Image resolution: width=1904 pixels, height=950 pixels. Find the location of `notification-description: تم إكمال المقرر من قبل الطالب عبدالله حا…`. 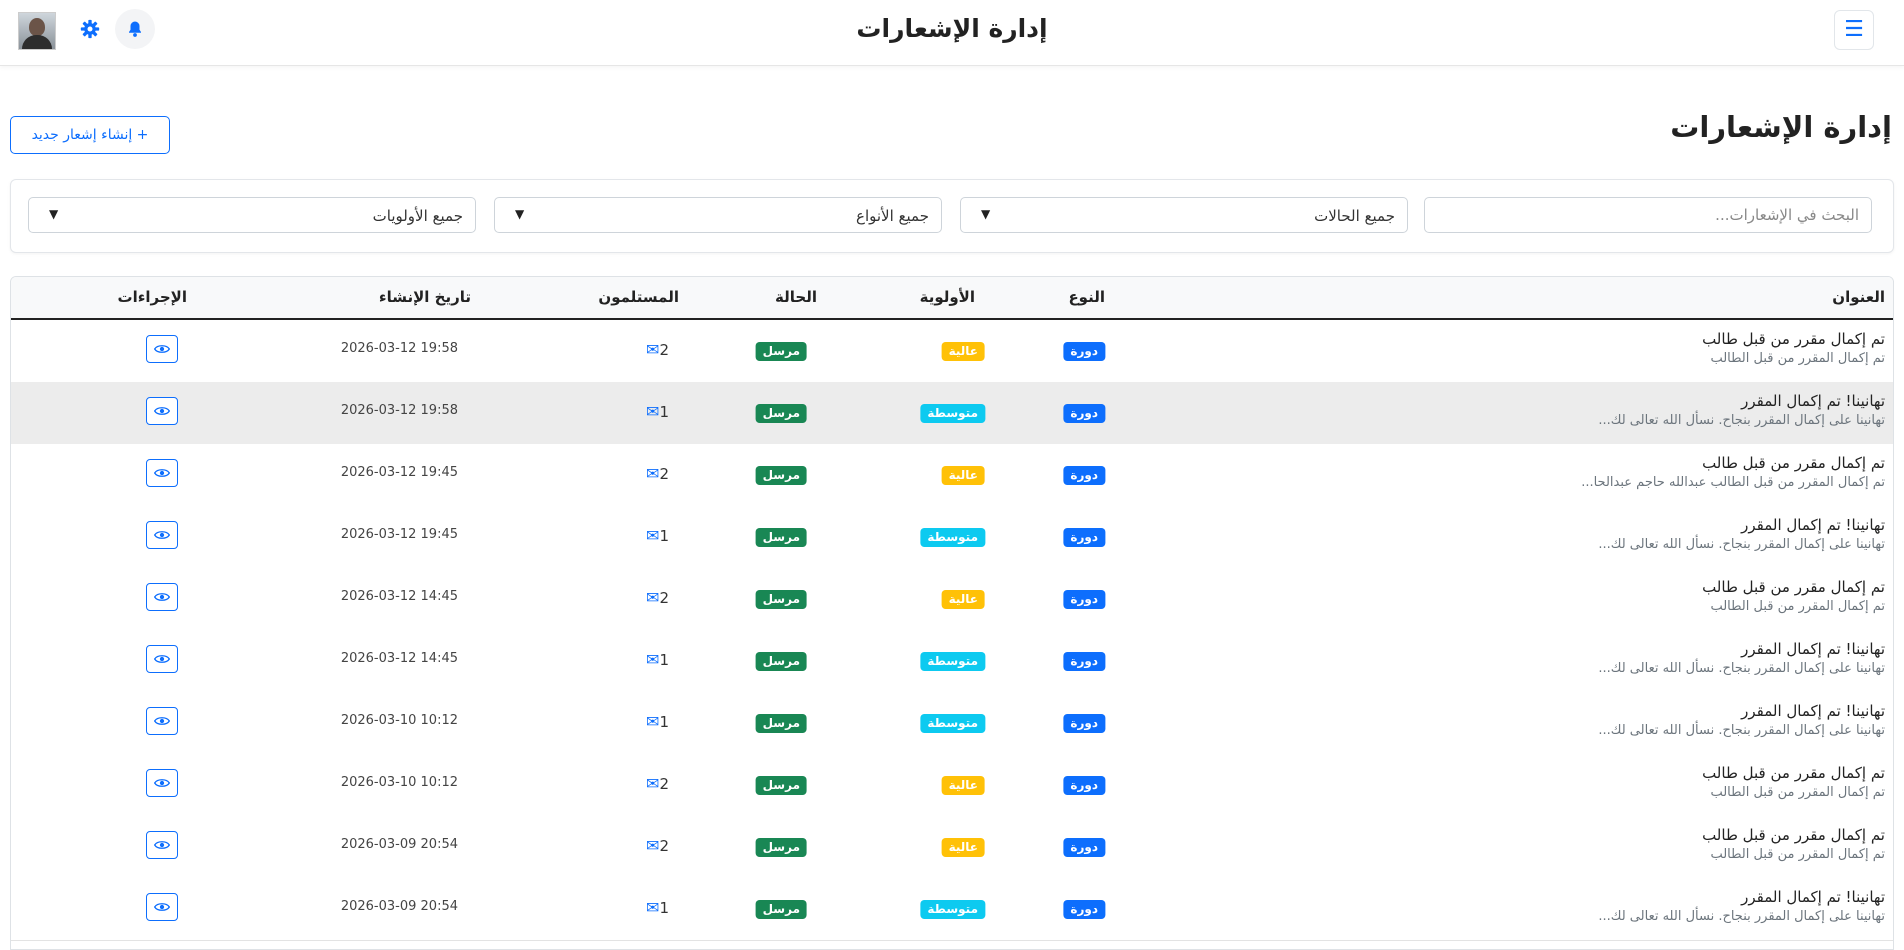

notification-description: تم إكمال المقرر من قبل الطالب عبدالله حا… is located at coordinates (1733, 482).